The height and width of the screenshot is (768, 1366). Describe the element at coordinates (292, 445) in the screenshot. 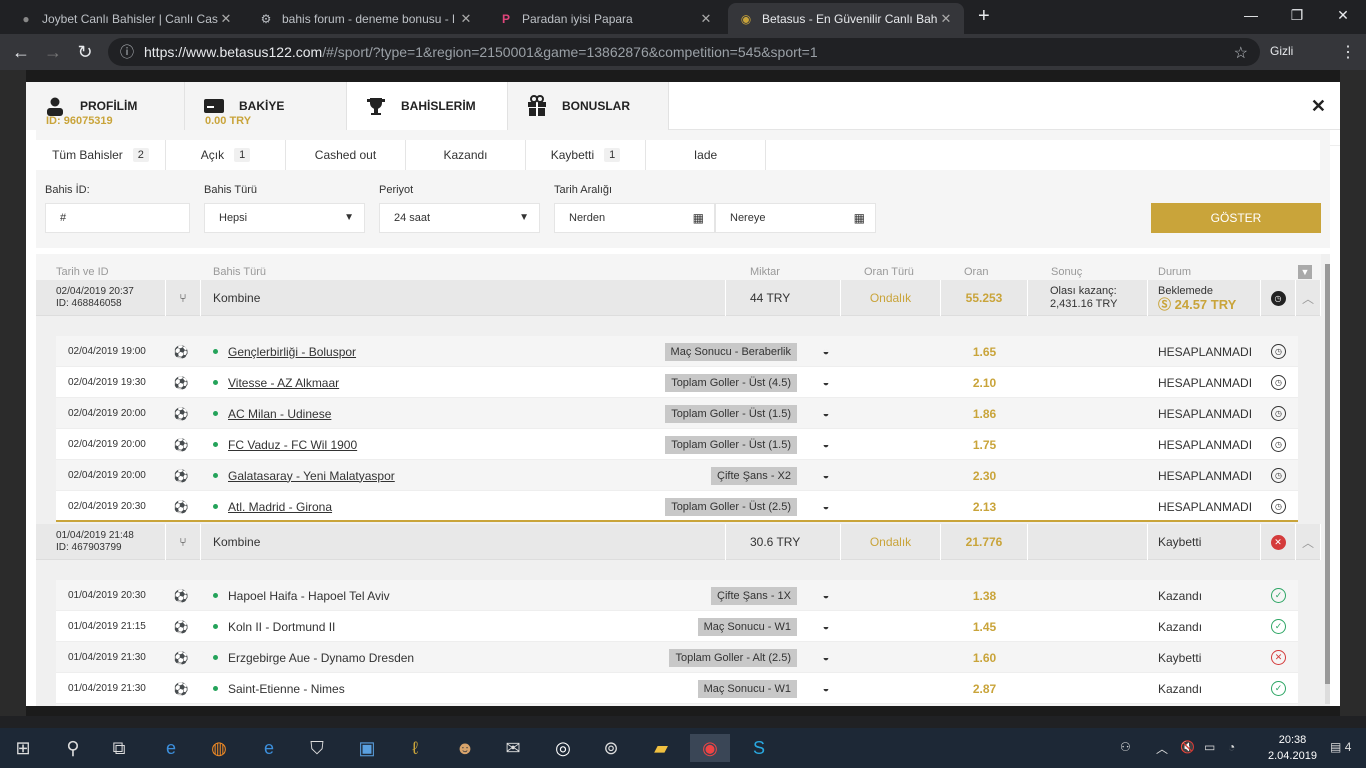

I see `selection-match: FC Vaduz - FC Wil 1900` at that location.